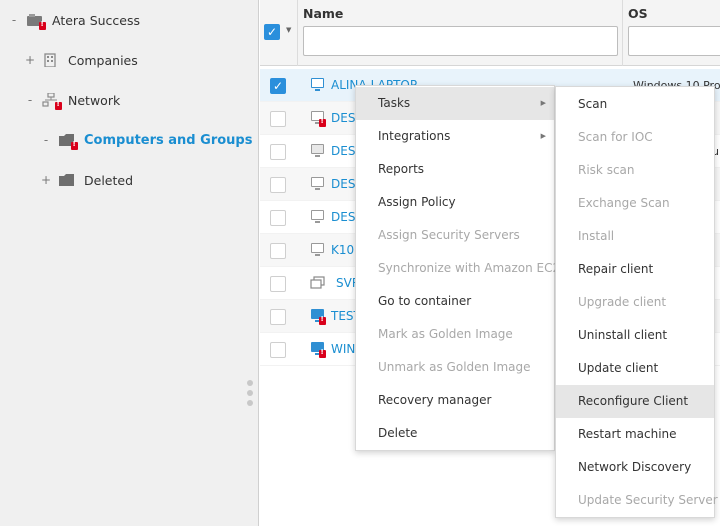  I want to click on tree-item-label: Network, so click(94, 100).